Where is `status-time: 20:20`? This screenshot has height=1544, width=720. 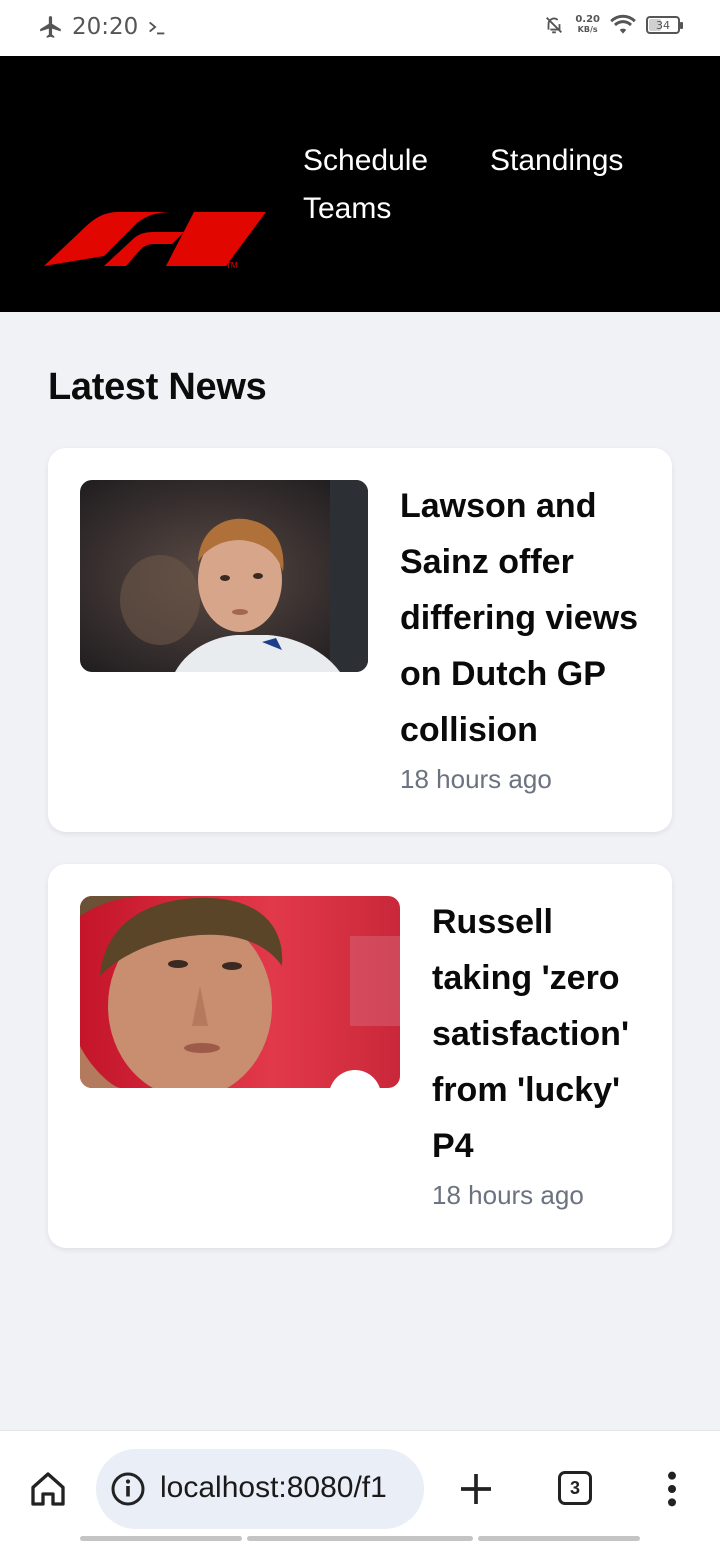 status-time: 20:20 is located at coordinates (105, 27).